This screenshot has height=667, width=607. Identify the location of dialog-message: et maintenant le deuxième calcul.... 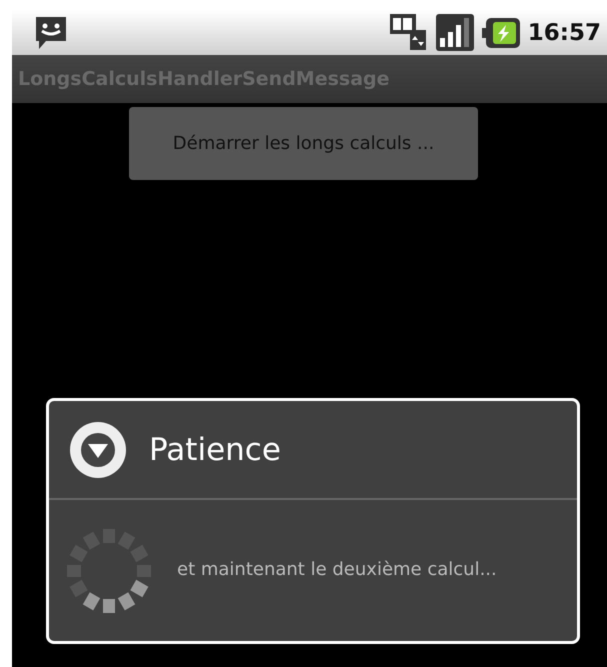
(337, 570).